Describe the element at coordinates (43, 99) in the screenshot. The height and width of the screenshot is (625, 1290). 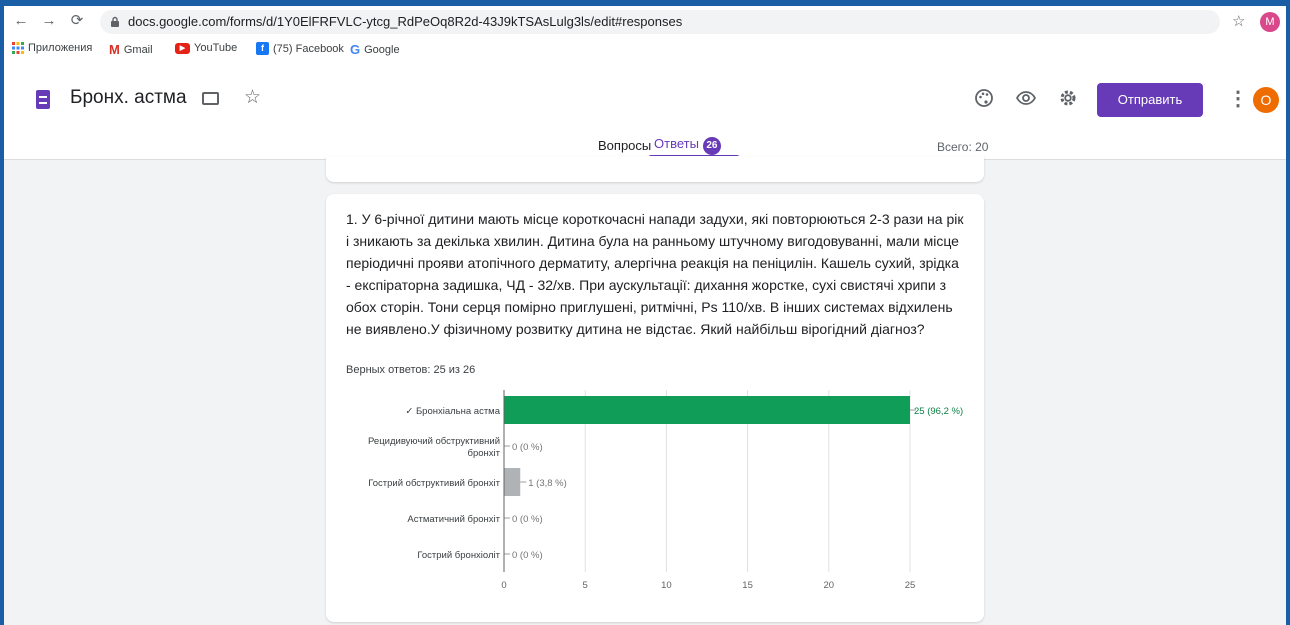
I see `forms-doc-icon` at that location.